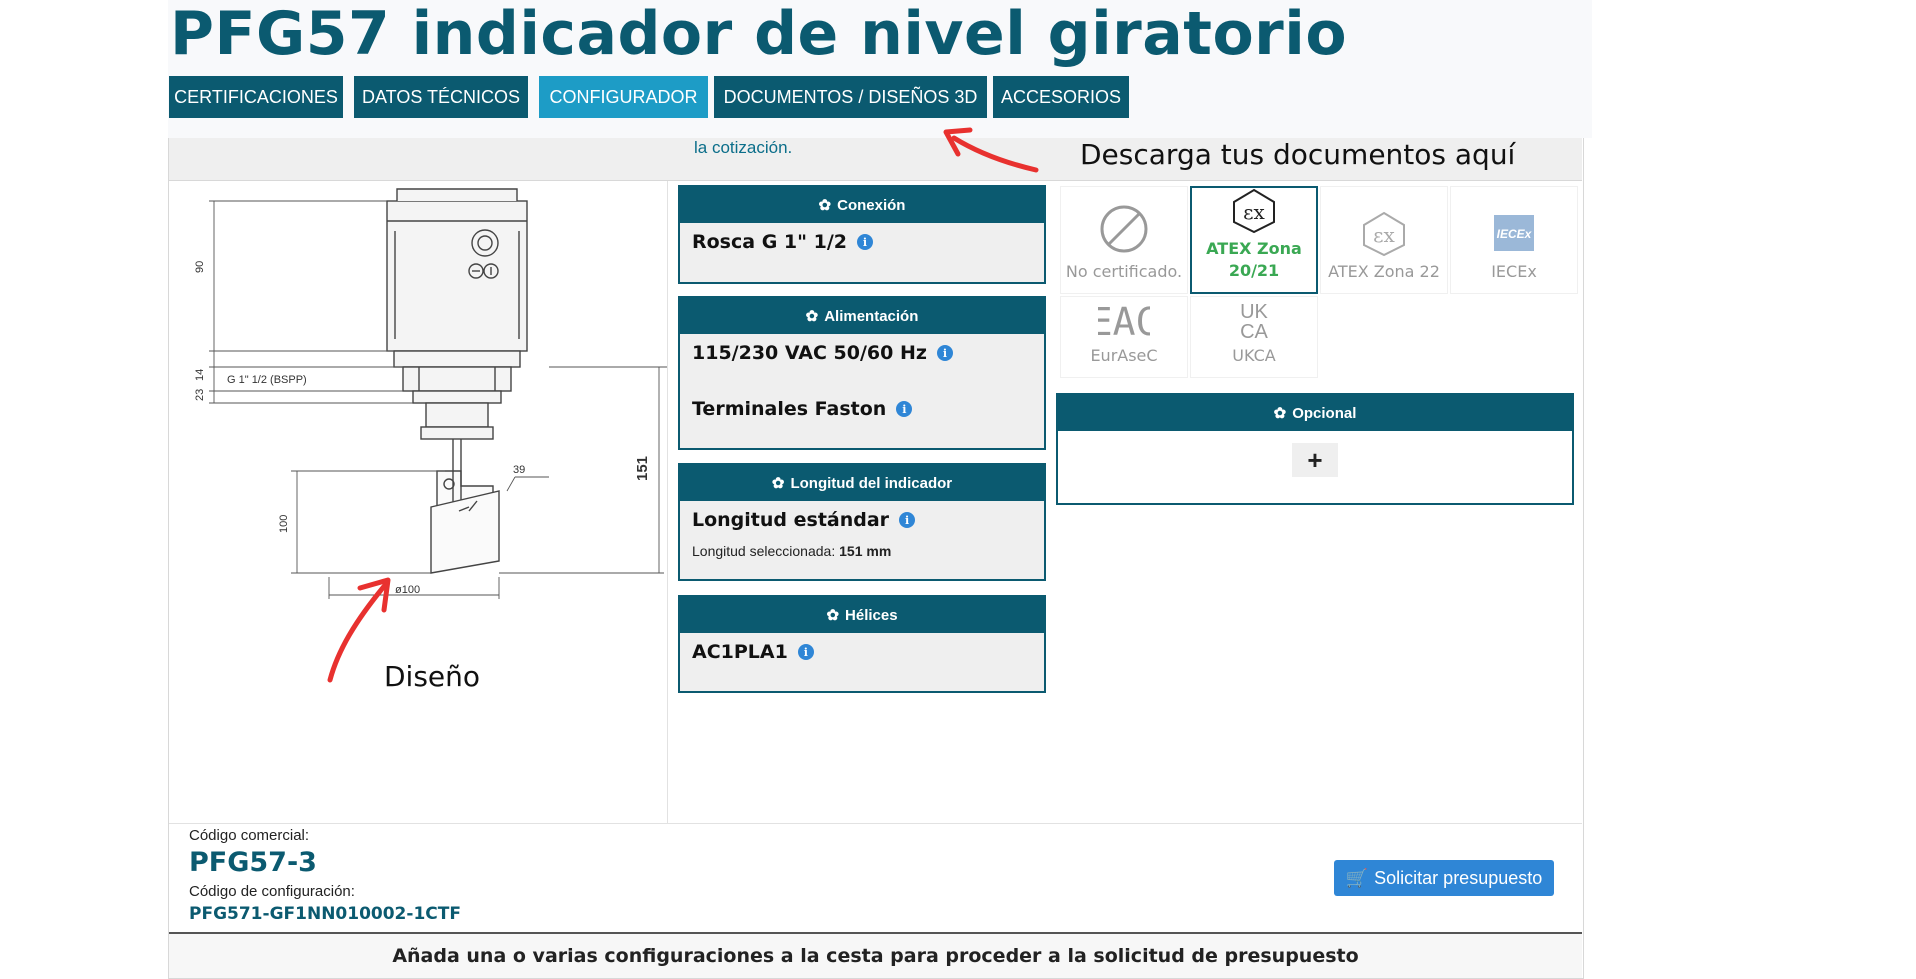  What do you see at coordinates (249, 835) in the screenshot?
I see `commercial-code-label: Código comercial:` at bounding box center [249, 835].